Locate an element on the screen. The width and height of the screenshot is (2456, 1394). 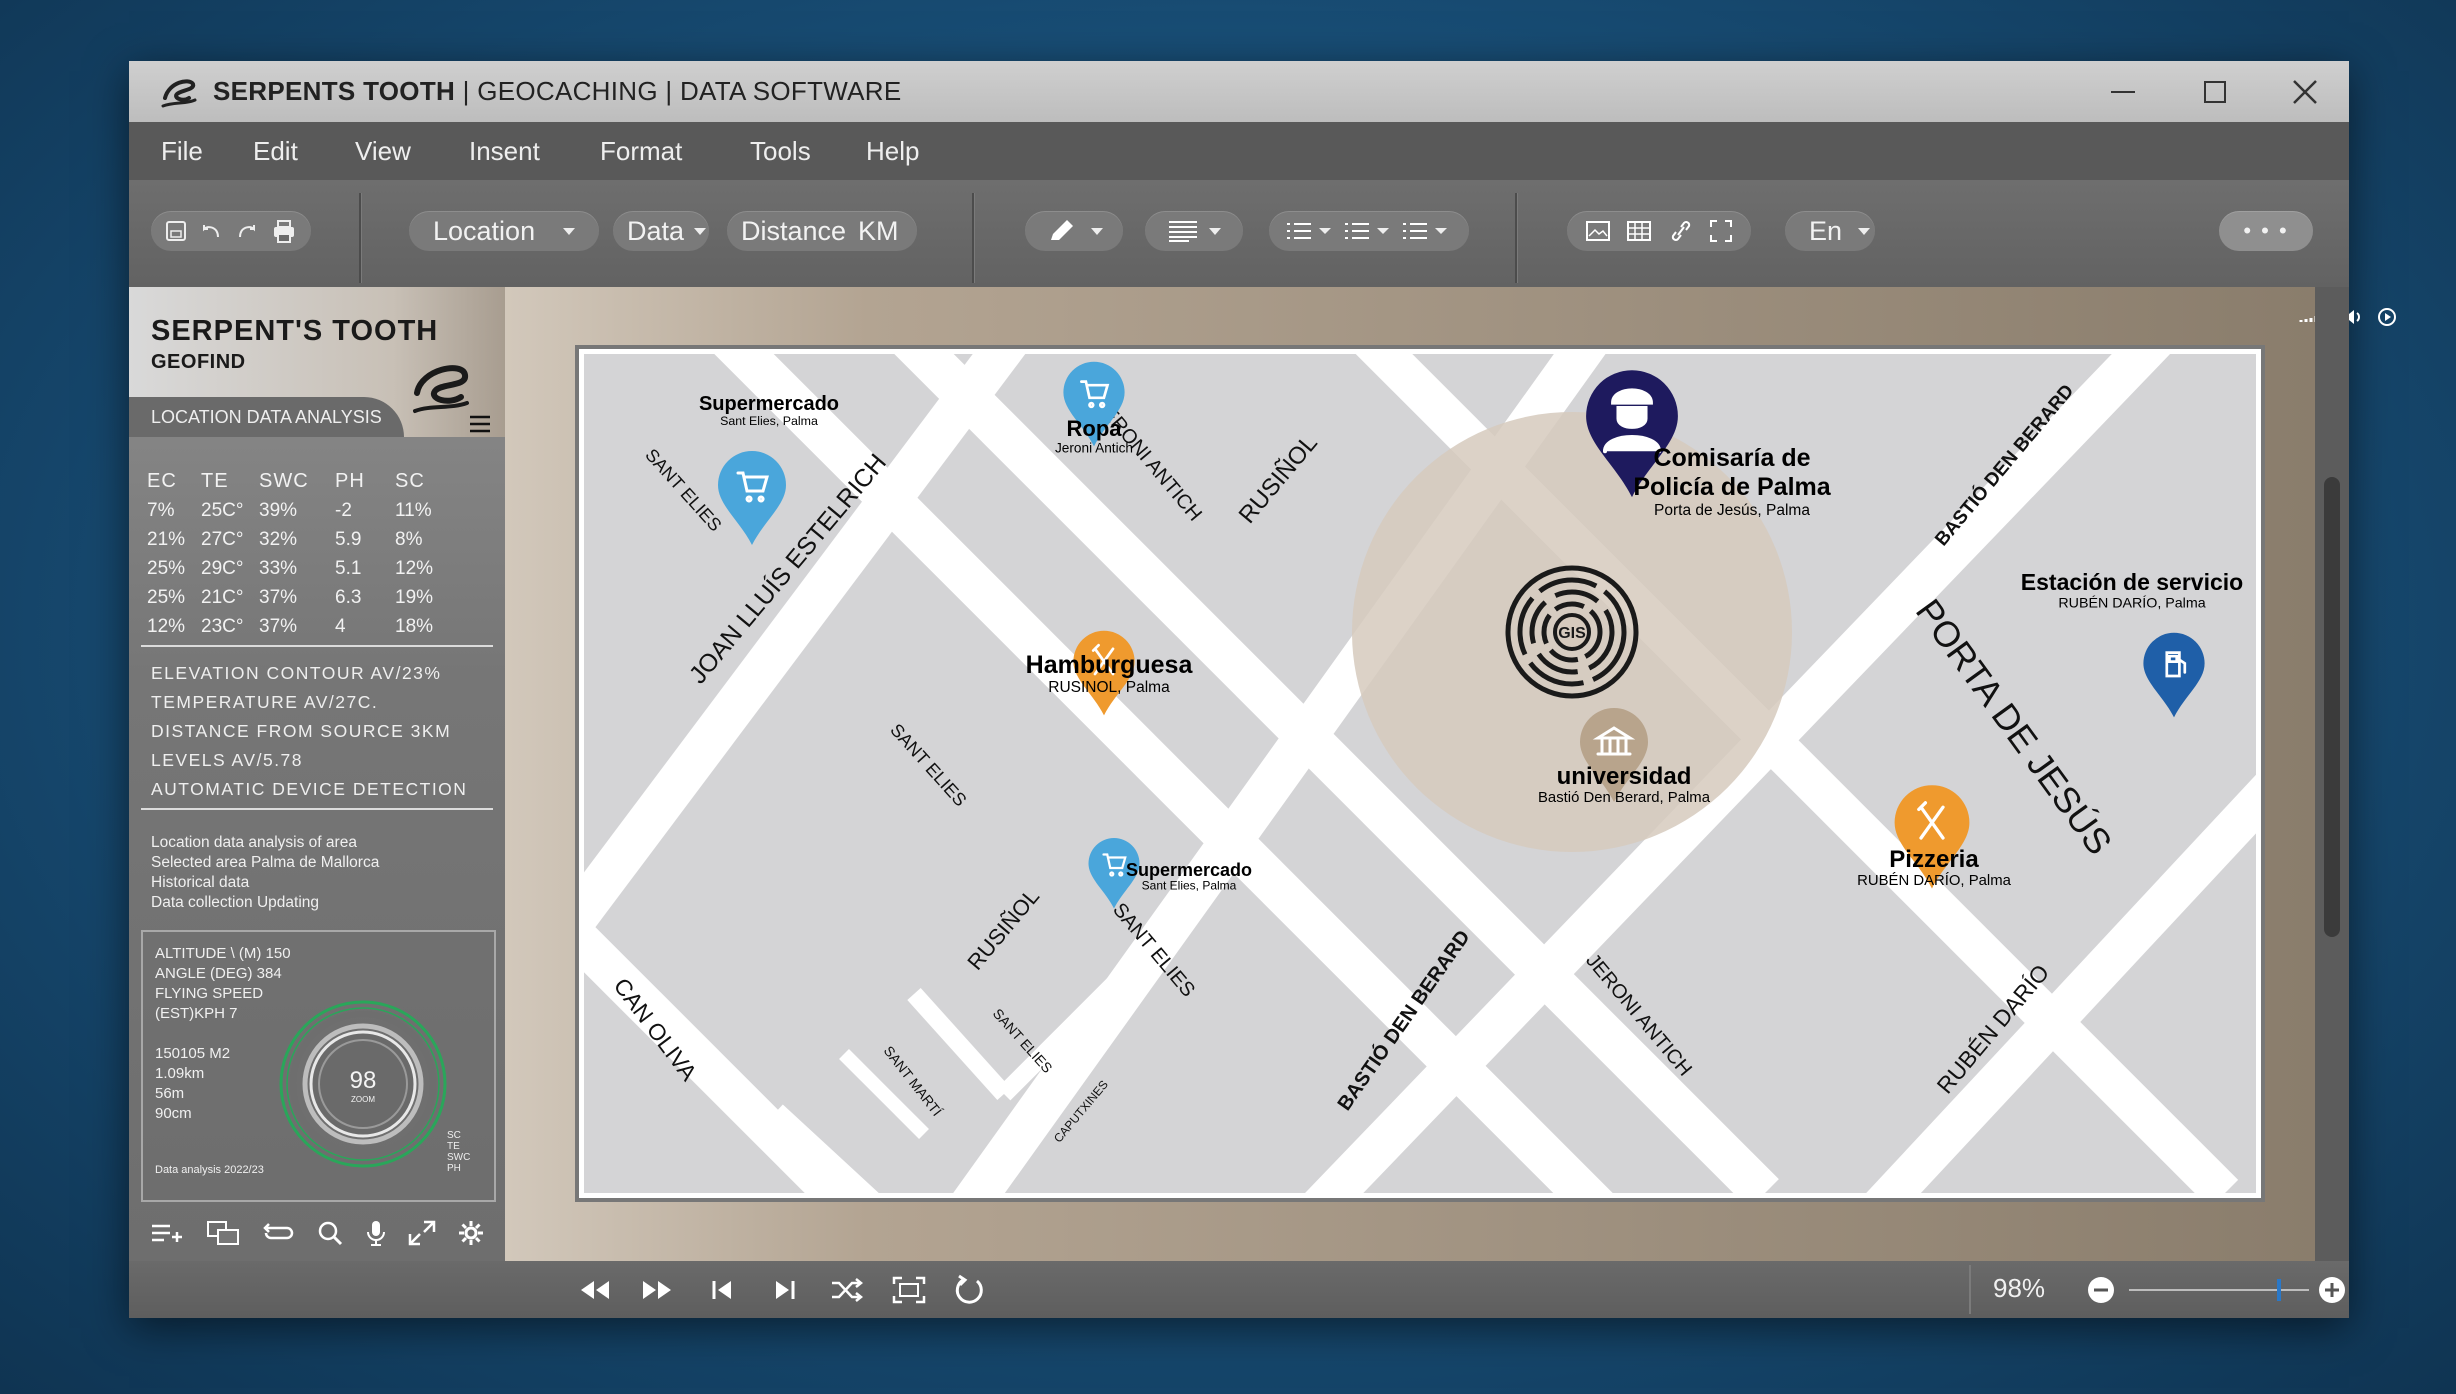
location-dropdown: Location is located at coordinates (504, 231).